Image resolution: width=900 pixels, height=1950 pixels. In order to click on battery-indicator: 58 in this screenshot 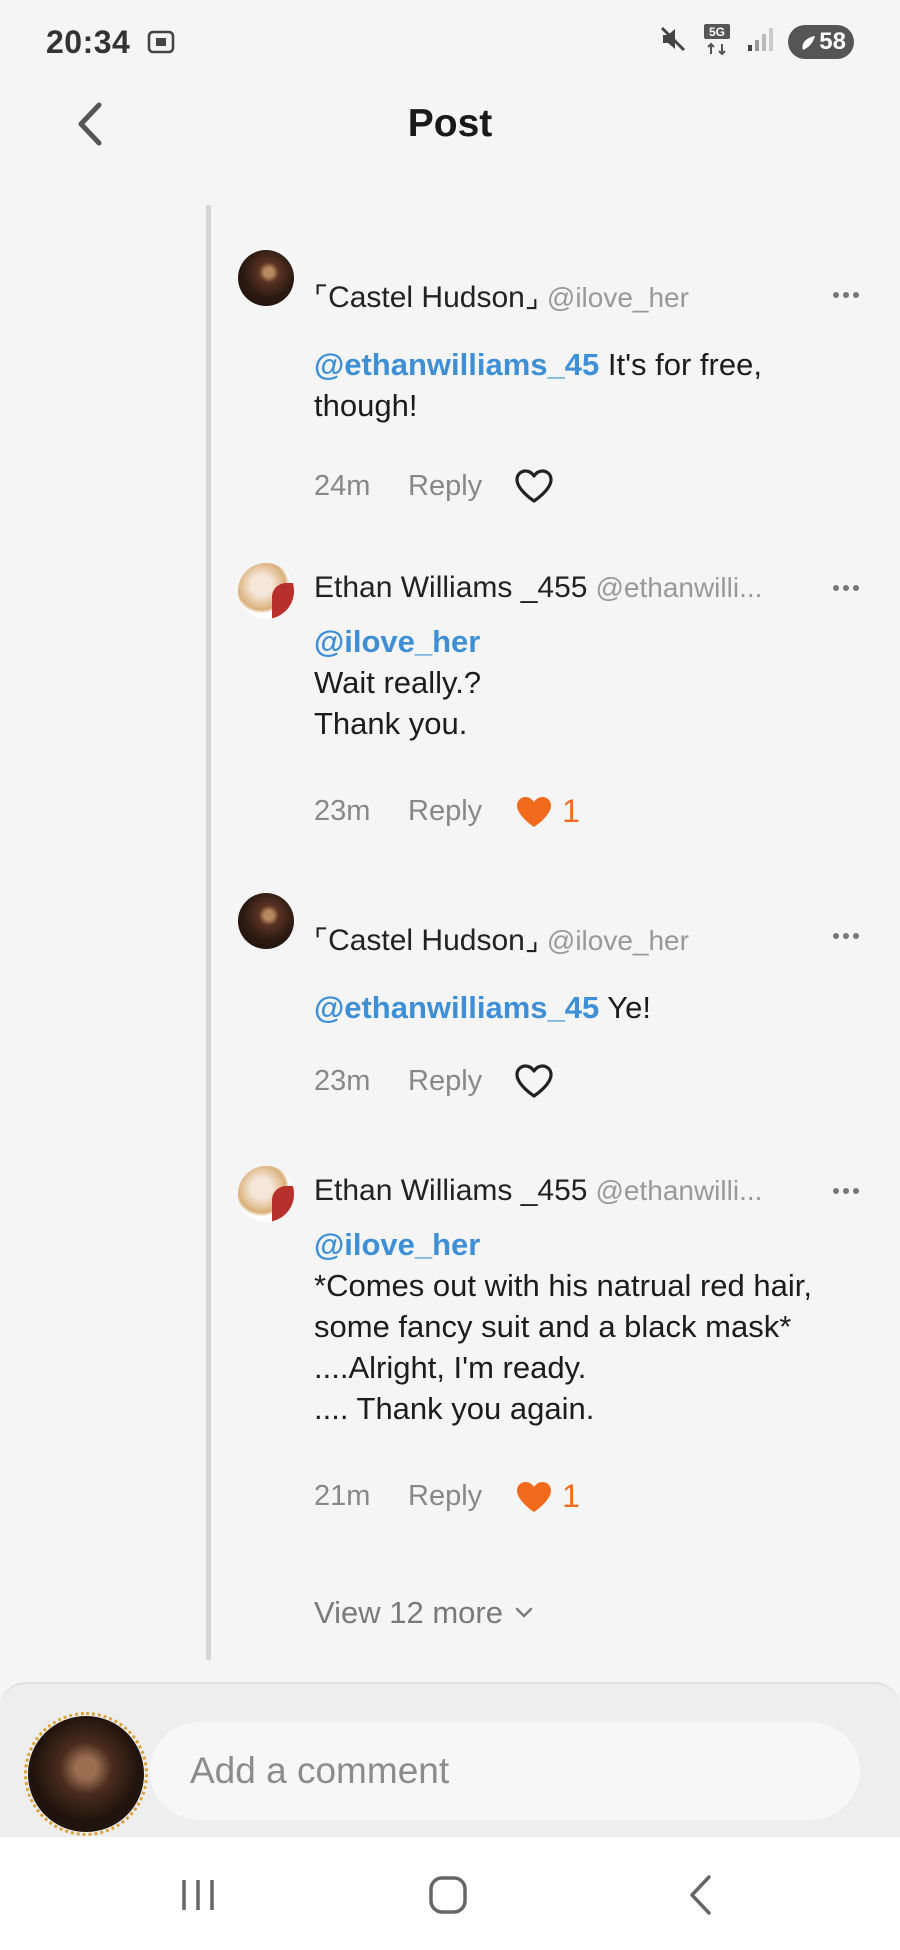, I will do `click(821, 41)`.